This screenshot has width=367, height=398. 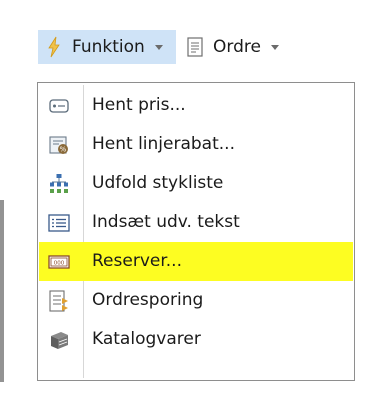 I want to click on discount-icon: %, so click(x=58, y=145).